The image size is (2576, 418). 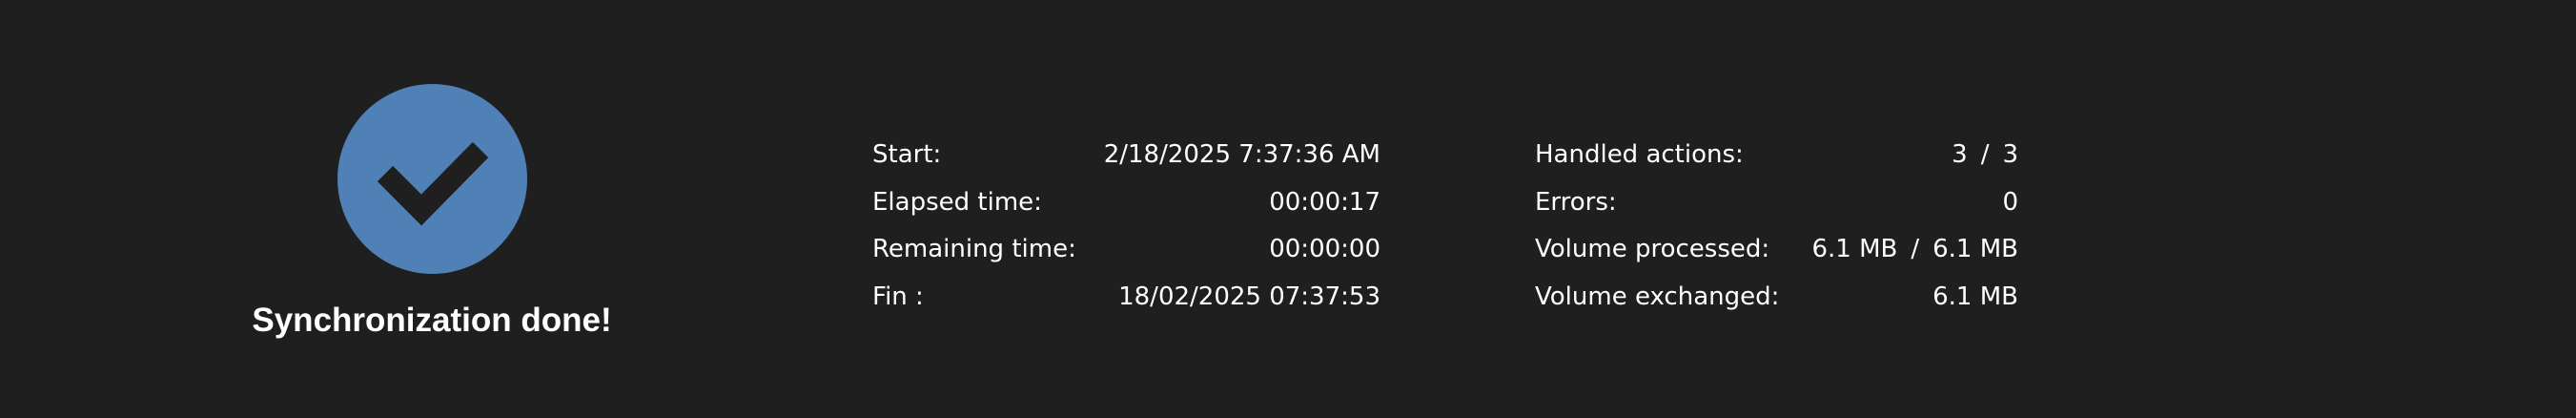 I want to click on elapsed-time-label: Elapsed time:, so click(x=957, y=202).